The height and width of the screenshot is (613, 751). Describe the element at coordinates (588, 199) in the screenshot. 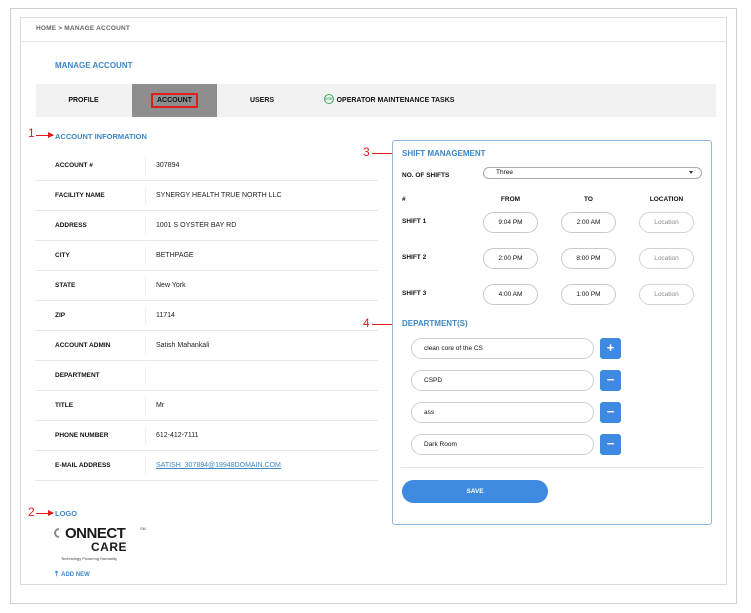

I see `col-header-to: TO` at that location.